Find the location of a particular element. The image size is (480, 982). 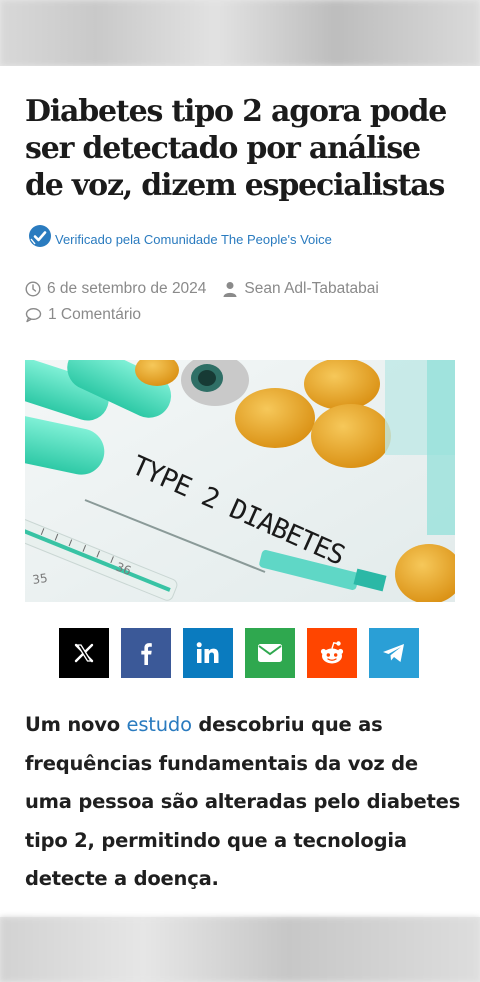

comments-row: 1 Comentário is located at coordinates (83, 315).